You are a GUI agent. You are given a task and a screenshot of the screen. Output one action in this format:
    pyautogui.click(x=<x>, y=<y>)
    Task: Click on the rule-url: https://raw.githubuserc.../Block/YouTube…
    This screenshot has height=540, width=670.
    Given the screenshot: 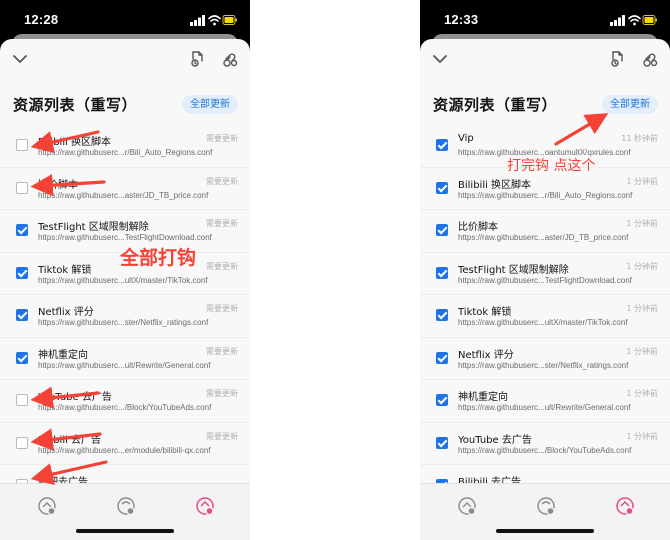 What is the action you would take?
    pyautogui.click(x=545, y=450)
    